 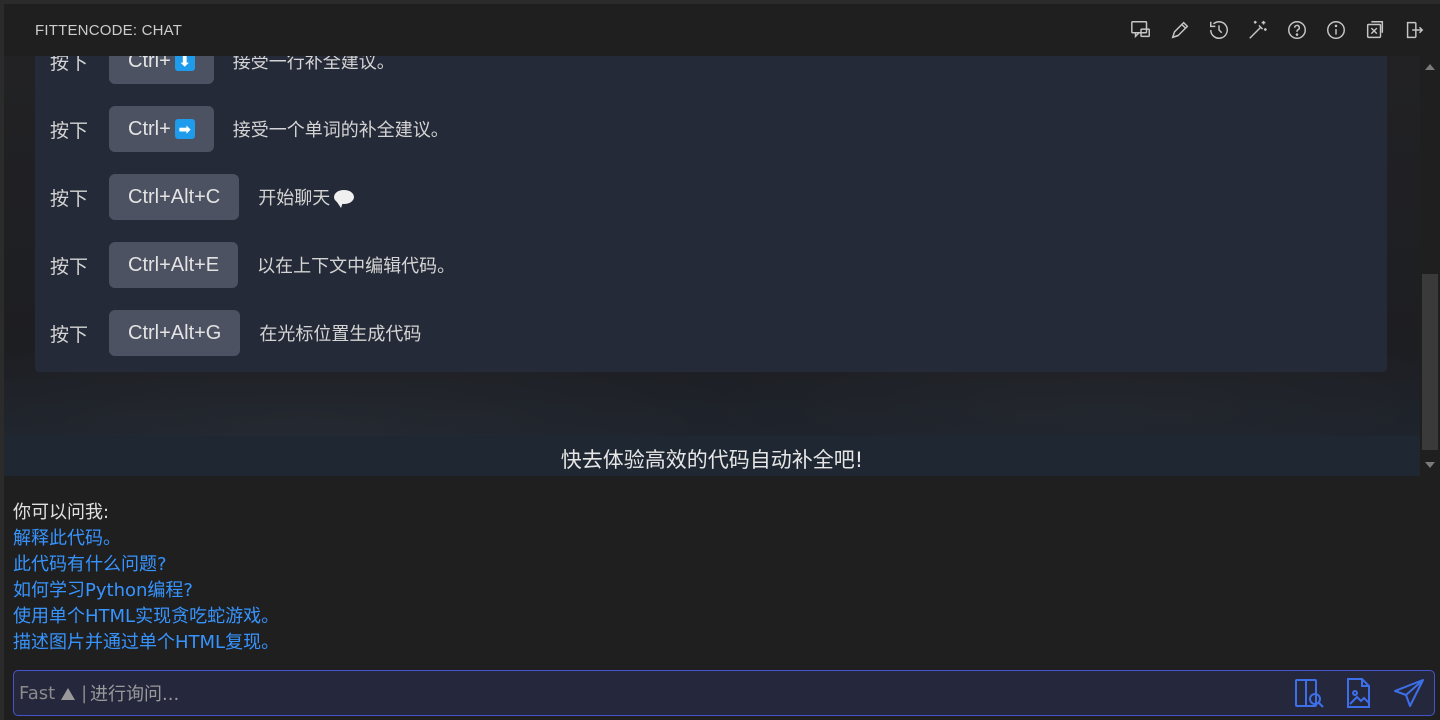 What do you see at coordinates (344, 199) in the screenshot?
I see `speech-bubble-icon` at bounding box center [344, 199].